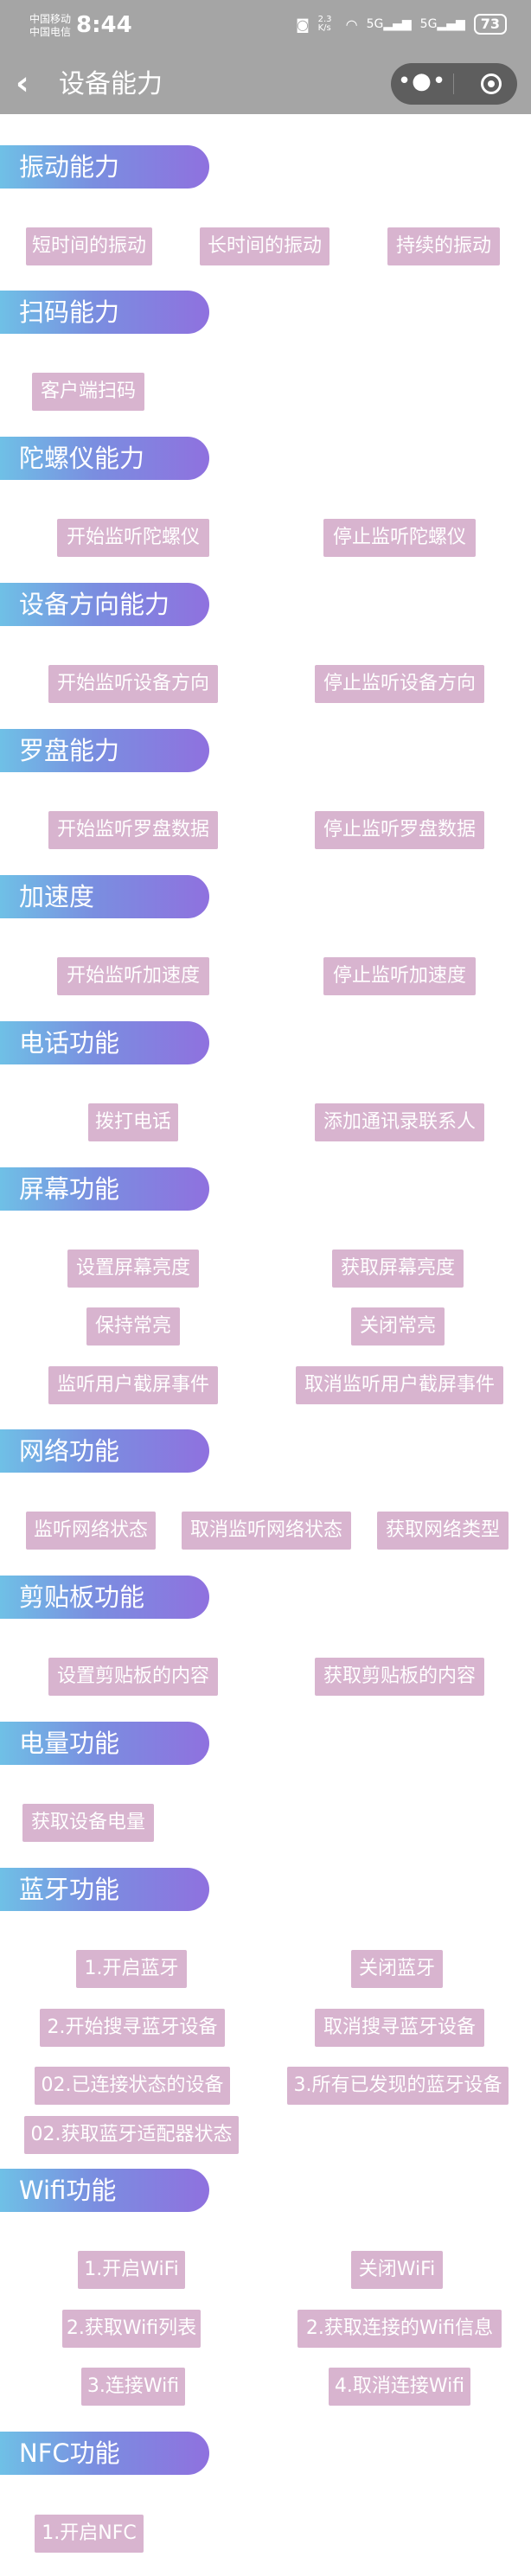  What do you see at coordinates (397, 1969) in the screenshot?
I see `btn-close-bluetooth: 关闭蓝牙` at bounding box center [397, 1969].